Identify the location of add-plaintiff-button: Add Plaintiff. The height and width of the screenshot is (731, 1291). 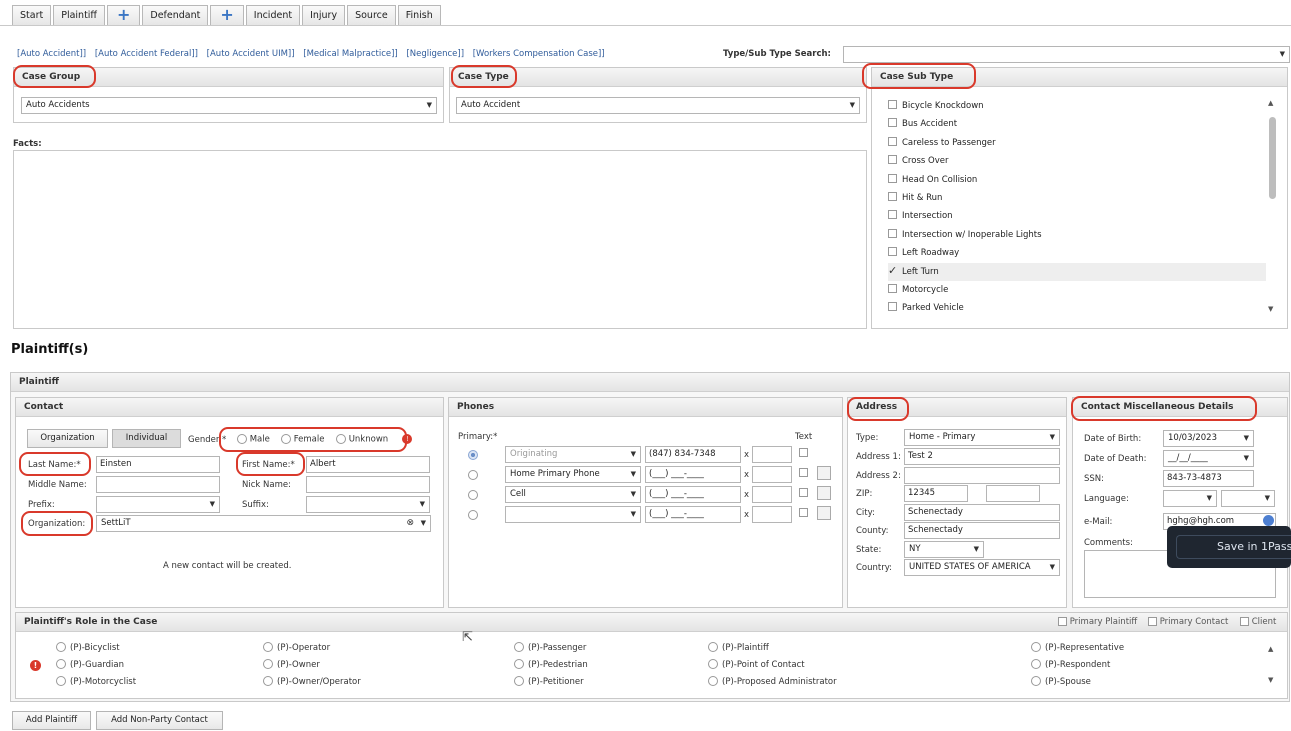
(51, 720).